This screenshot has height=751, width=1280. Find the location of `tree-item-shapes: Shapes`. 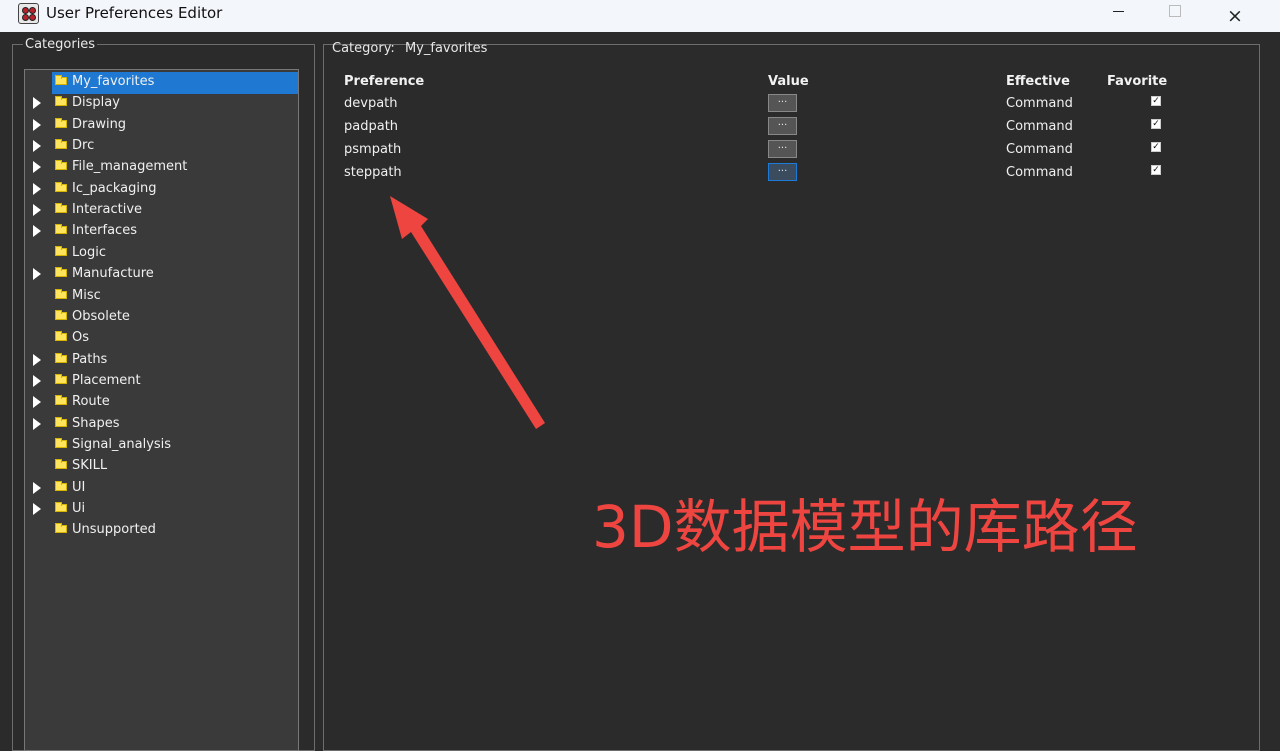

tree-item-shapes: Shapes is located at coordinates (161, 423).